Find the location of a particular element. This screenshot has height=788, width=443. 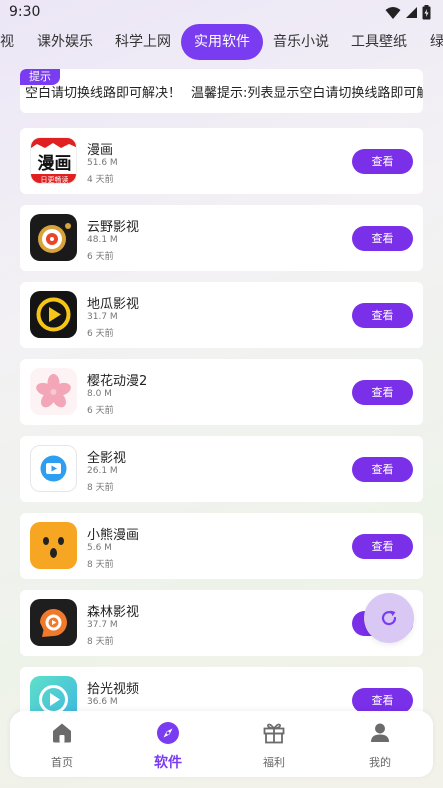

app-name: 漫画 is located at coordinates (100, 150).